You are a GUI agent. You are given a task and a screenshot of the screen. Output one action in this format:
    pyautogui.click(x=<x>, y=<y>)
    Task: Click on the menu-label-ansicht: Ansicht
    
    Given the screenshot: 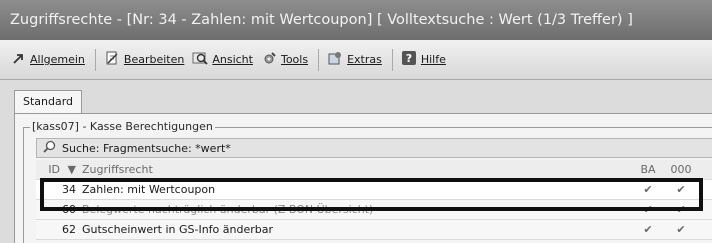 What is the action you would take?
    pyautogui.click(x=232, y=59)
    